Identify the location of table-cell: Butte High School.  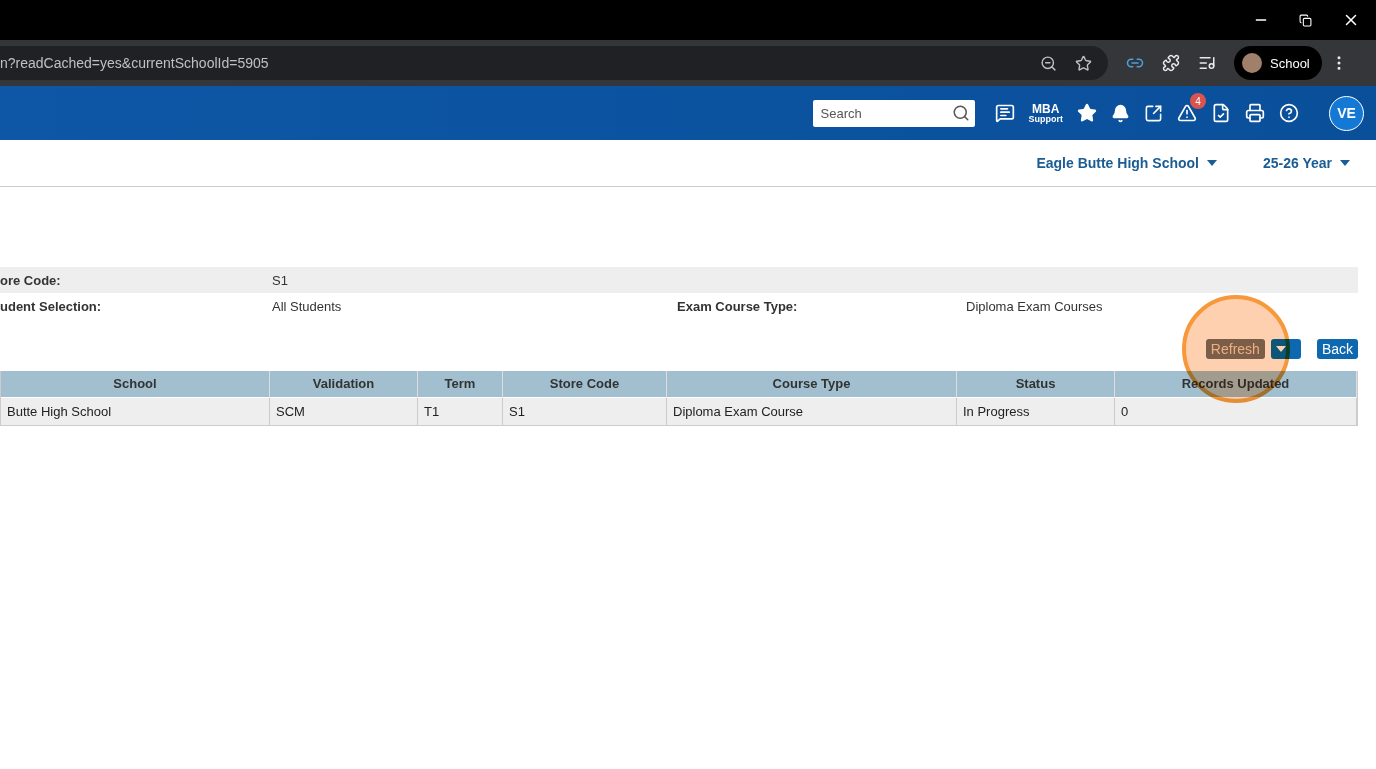
(135, 411).